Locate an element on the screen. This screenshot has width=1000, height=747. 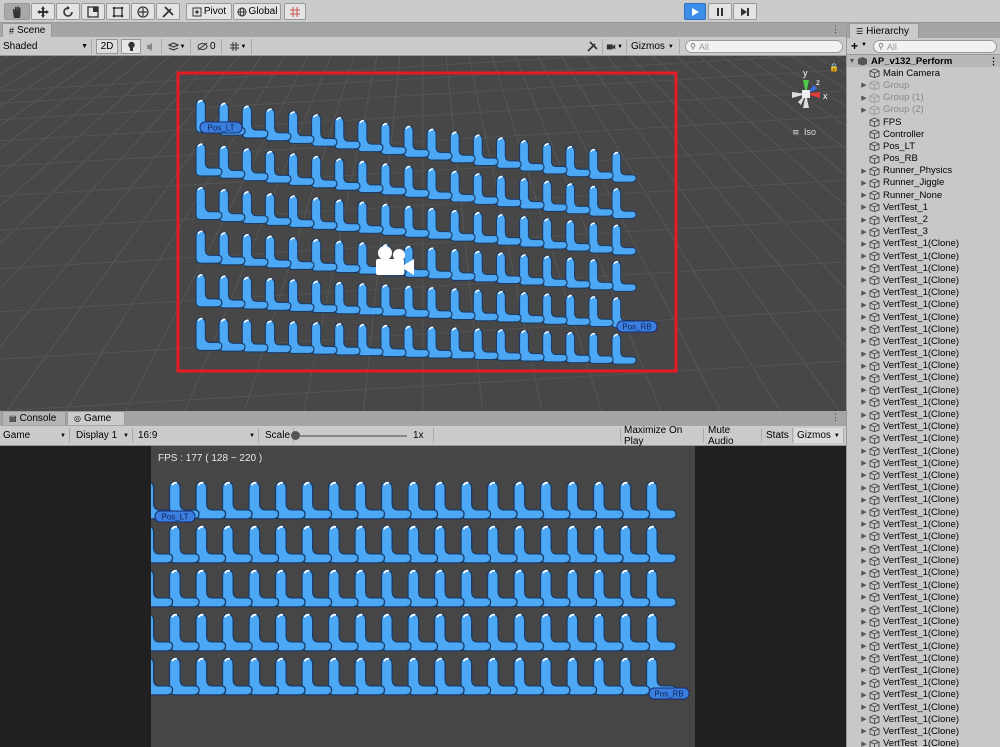
global-toggle: Global is located at coordinates (257, 11).